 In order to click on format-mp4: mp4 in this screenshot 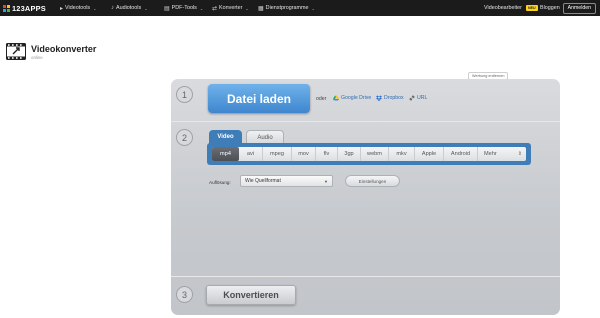, I will do `click(225, 154)`.